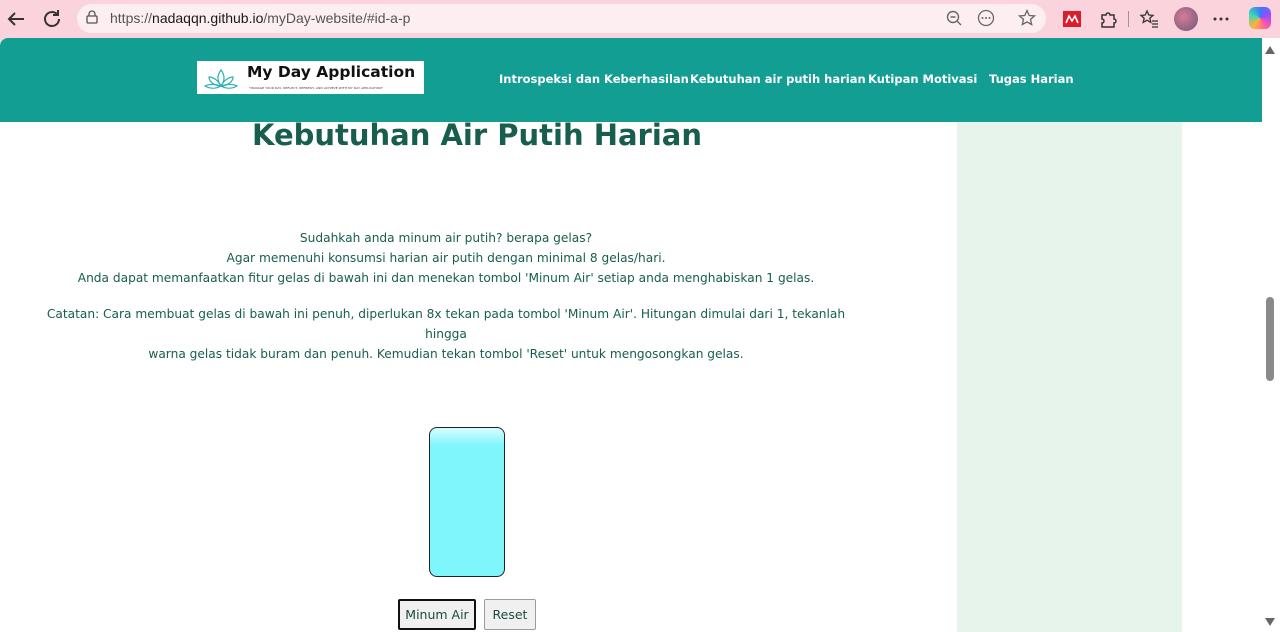 Image resolution: width=1280 pixels, height=632 pixels. What do you see at coordinates (467, 502) in the screenshot?
I see `water-glass` at bounding box center [467, 502].